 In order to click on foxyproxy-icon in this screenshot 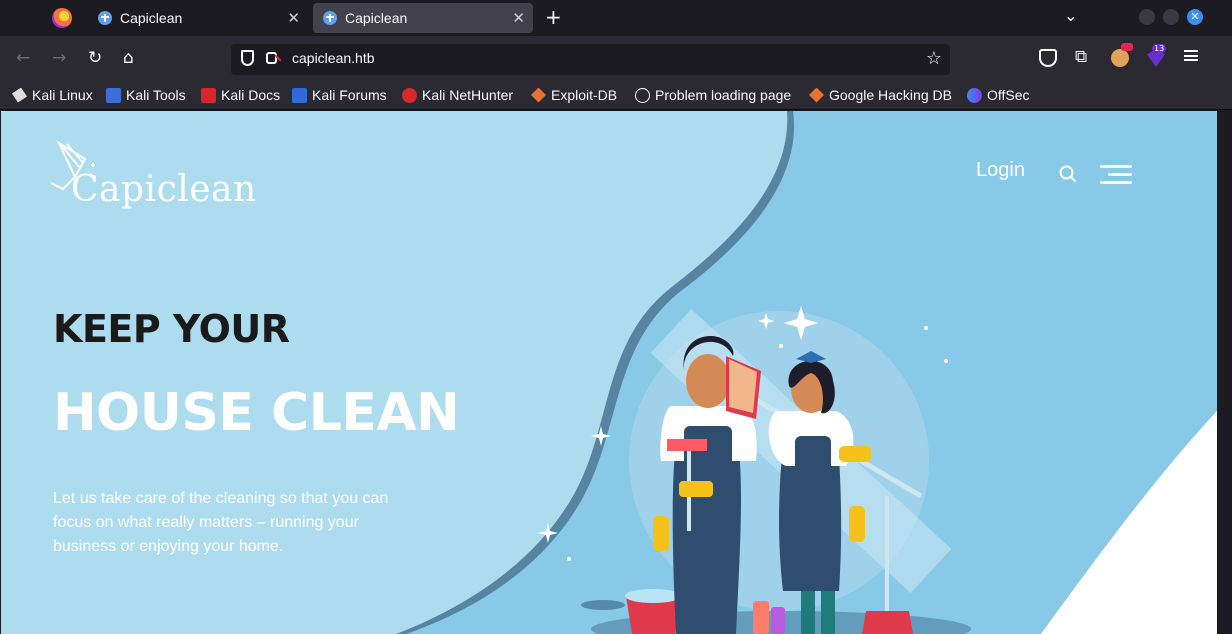, I will do `click(1122, 55)`.